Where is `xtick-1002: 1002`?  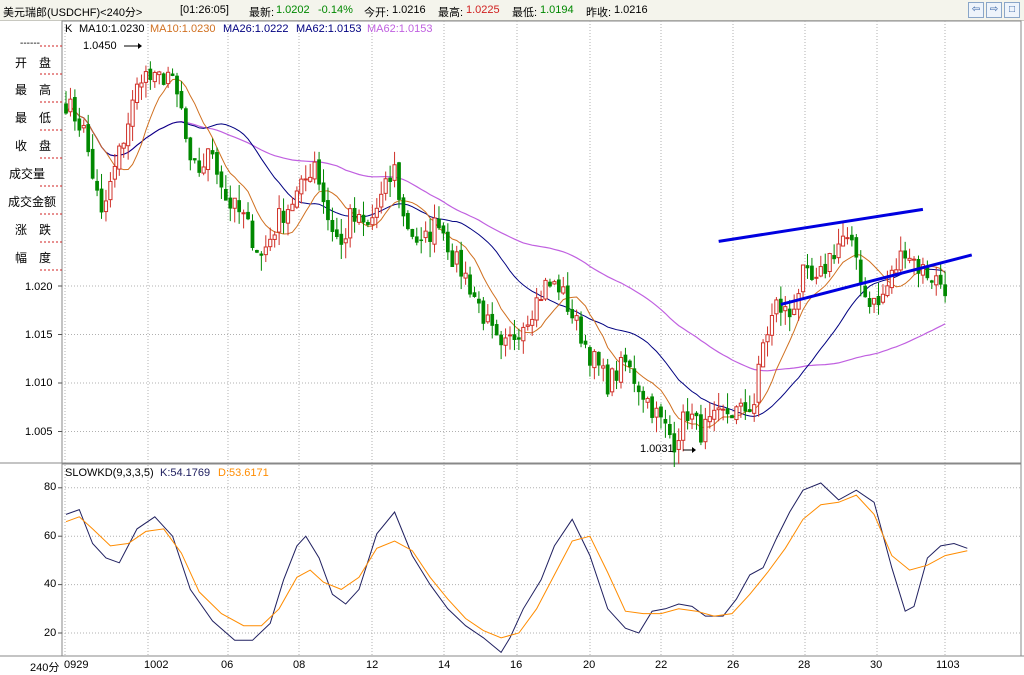 xtick-1002: 1002 is located at coordinates (156, 665).